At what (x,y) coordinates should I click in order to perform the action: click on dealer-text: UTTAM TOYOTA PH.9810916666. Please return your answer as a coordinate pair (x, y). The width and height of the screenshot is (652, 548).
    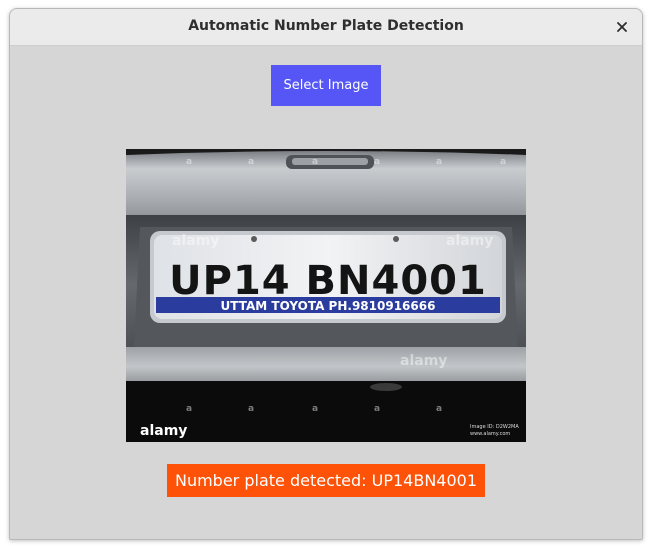
    Looking at the image, I should click on (328, 306).